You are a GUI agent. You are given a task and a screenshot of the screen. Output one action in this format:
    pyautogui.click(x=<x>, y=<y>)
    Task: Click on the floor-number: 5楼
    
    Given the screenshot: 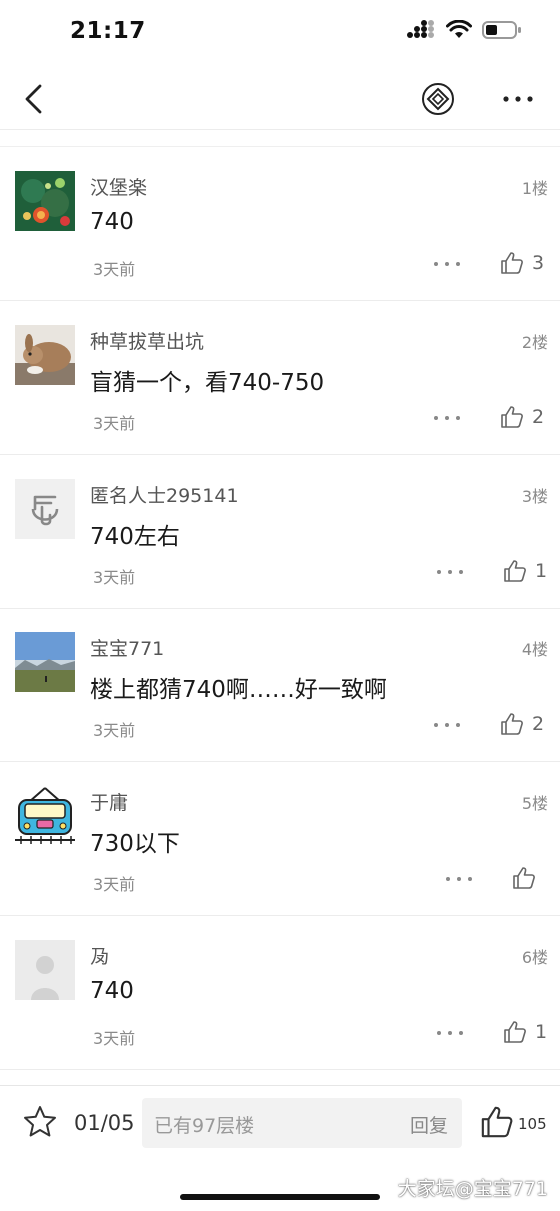 What is the action you would take?
    pyautogui.click(x=534, y=803)
    